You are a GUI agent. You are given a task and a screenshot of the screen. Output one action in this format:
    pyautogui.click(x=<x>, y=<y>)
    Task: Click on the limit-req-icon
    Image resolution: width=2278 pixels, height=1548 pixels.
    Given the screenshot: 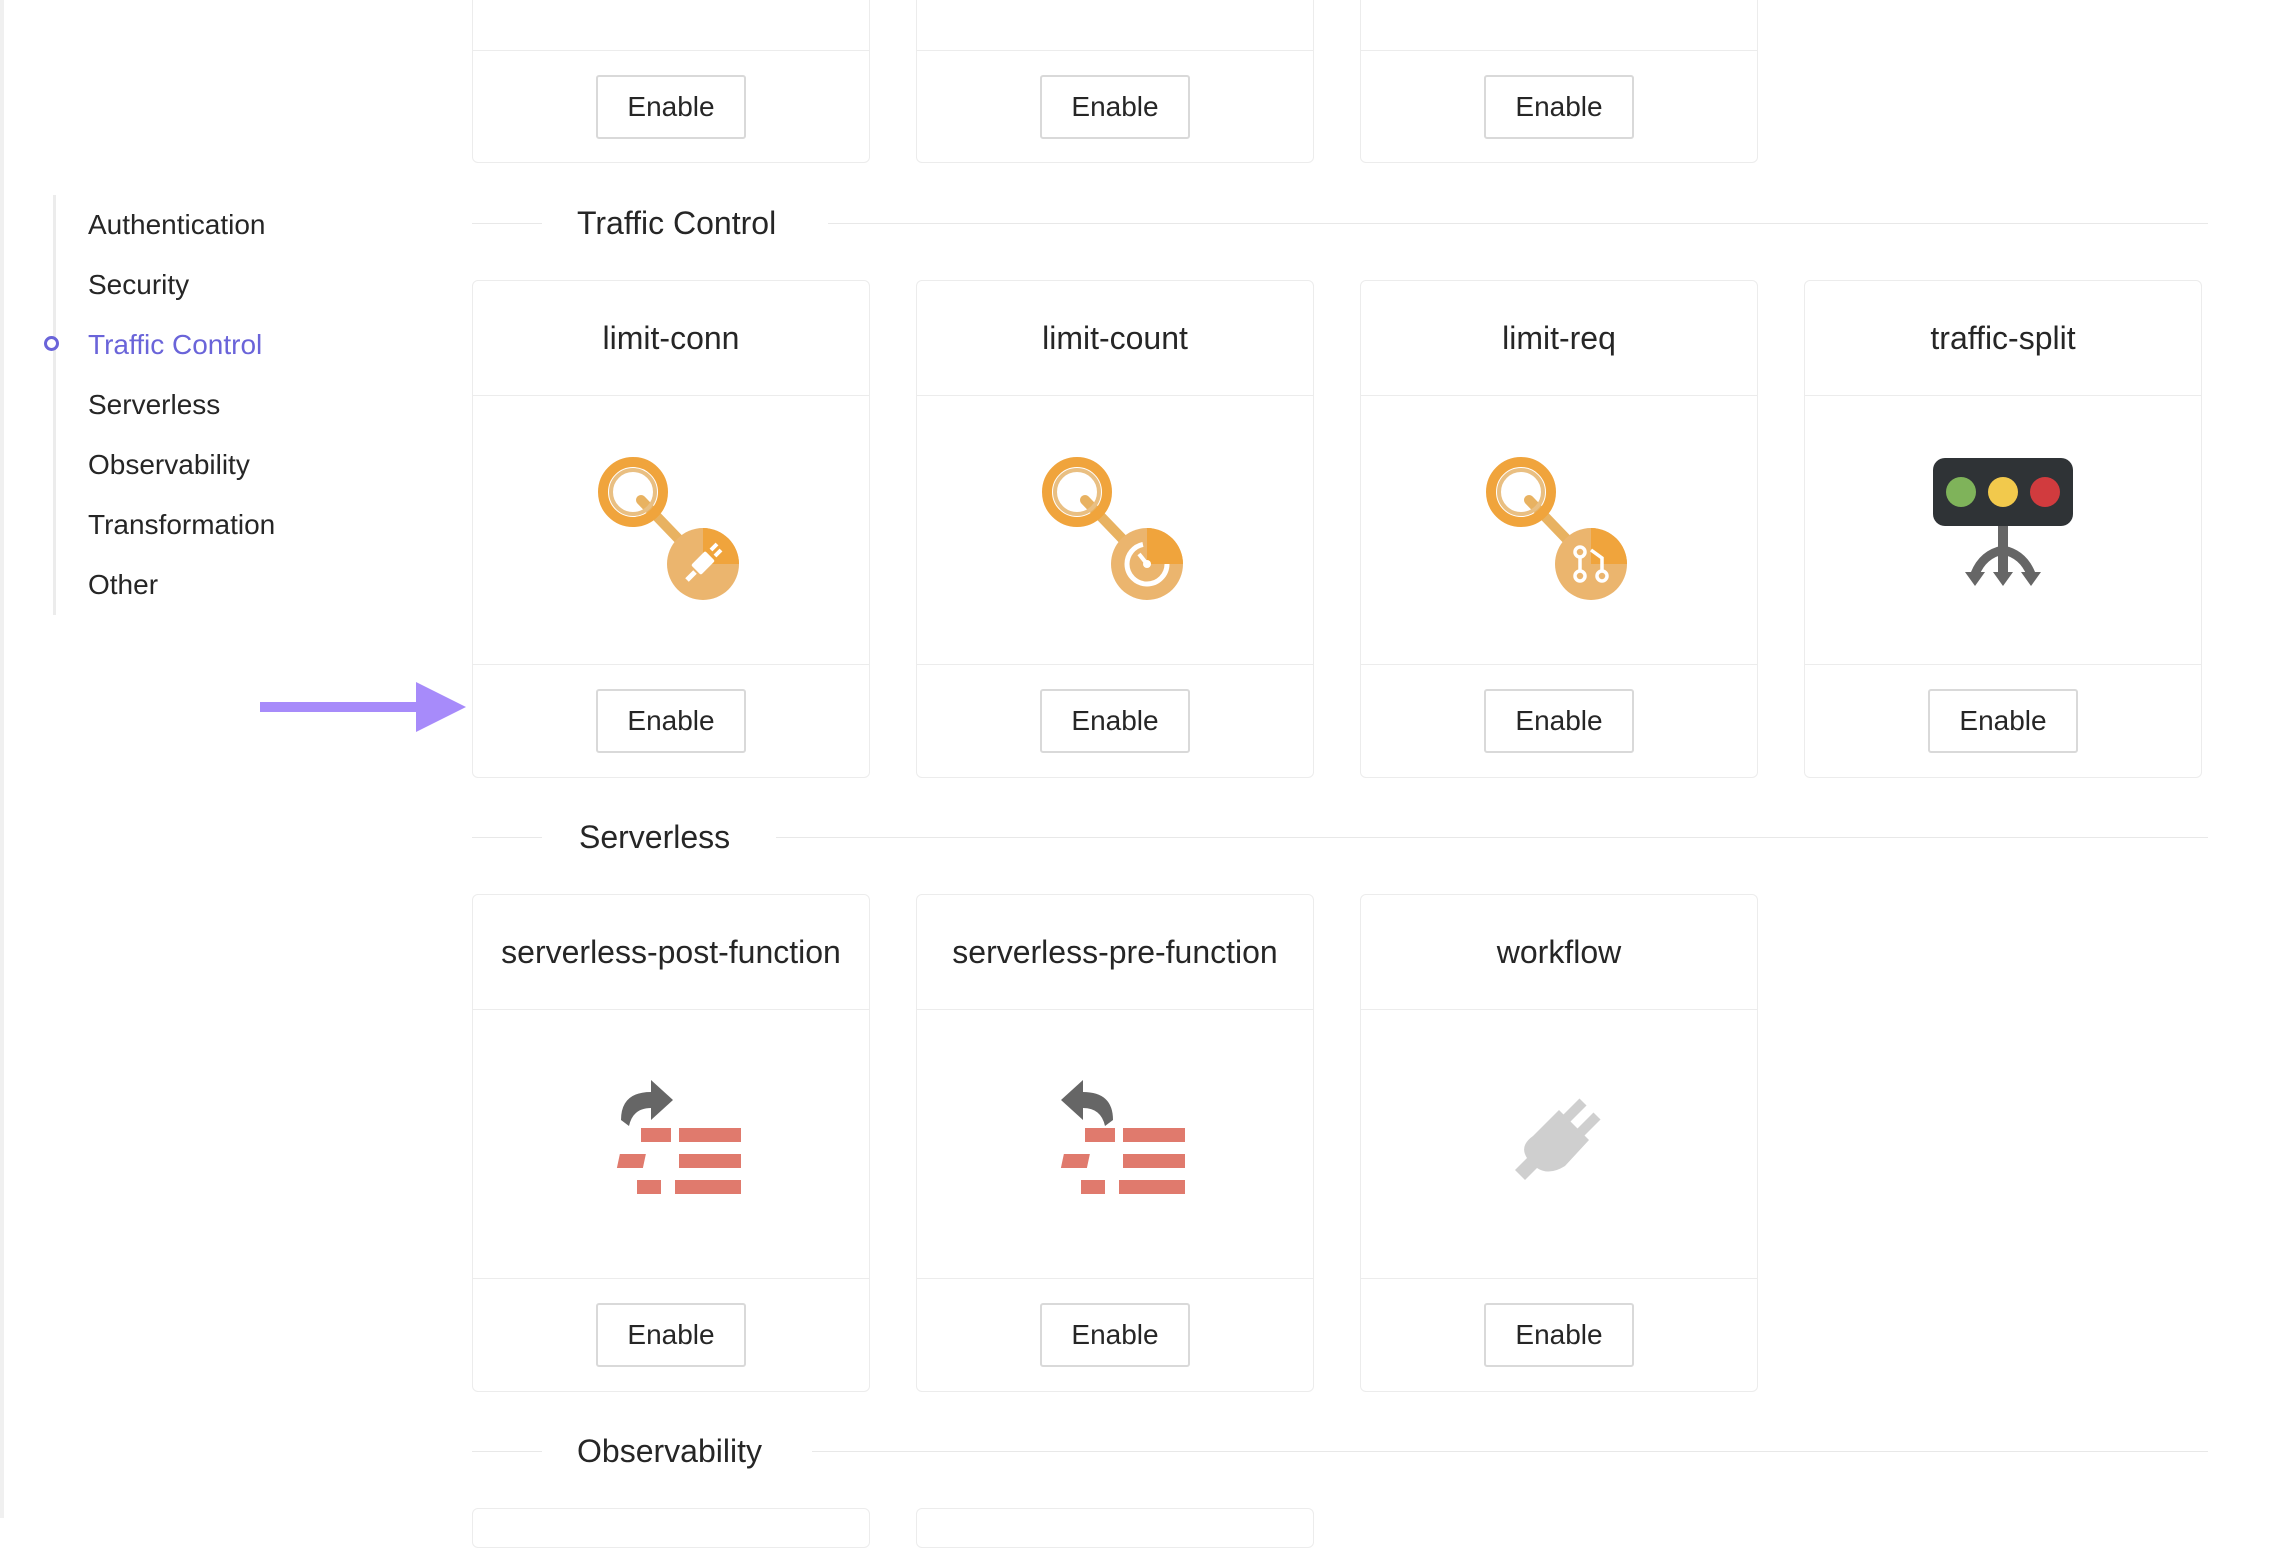 What is the action you would take?
    pyautogui.click(x=1556, y=528)
    